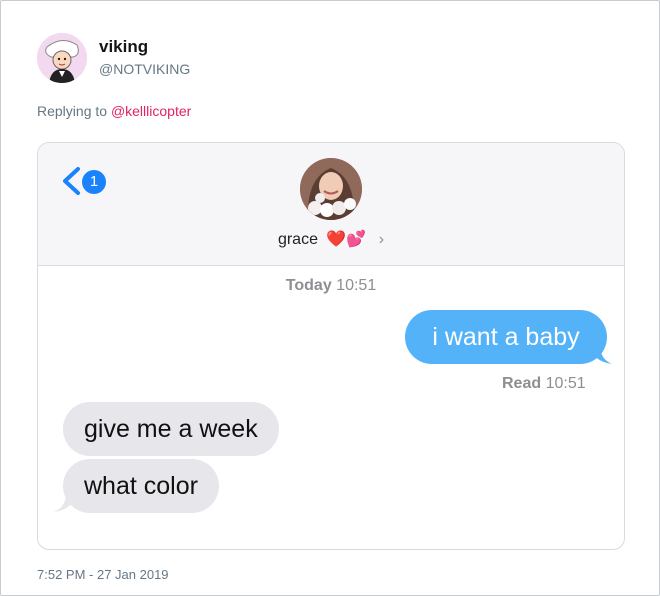  Describe the element at coordinates (94, 182) in the screenshot. I see `unread-badge: 1` at that location.